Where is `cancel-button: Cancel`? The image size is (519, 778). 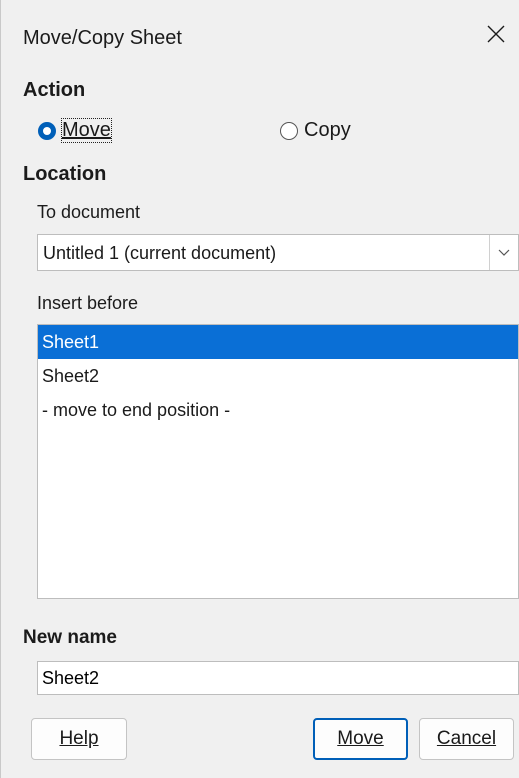
cancel-button: Cancel is located at coordinates (466, 739).